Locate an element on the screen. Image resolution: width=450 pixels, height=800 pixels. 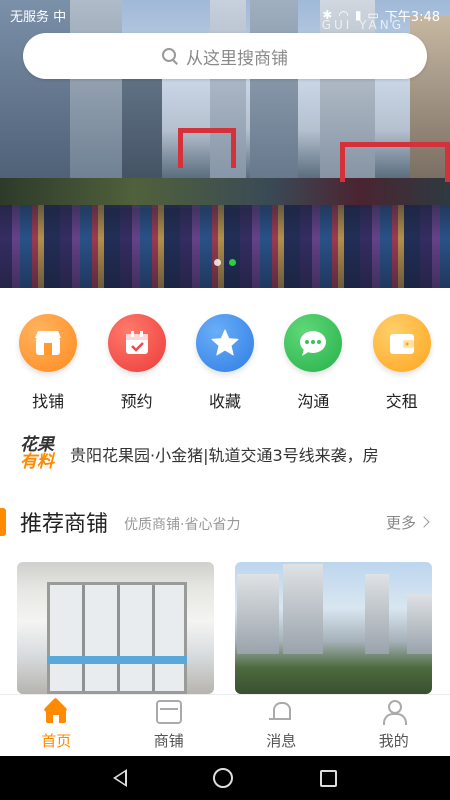
search-bar: 从这里搜商铺 is located at coordinates (225, 56).